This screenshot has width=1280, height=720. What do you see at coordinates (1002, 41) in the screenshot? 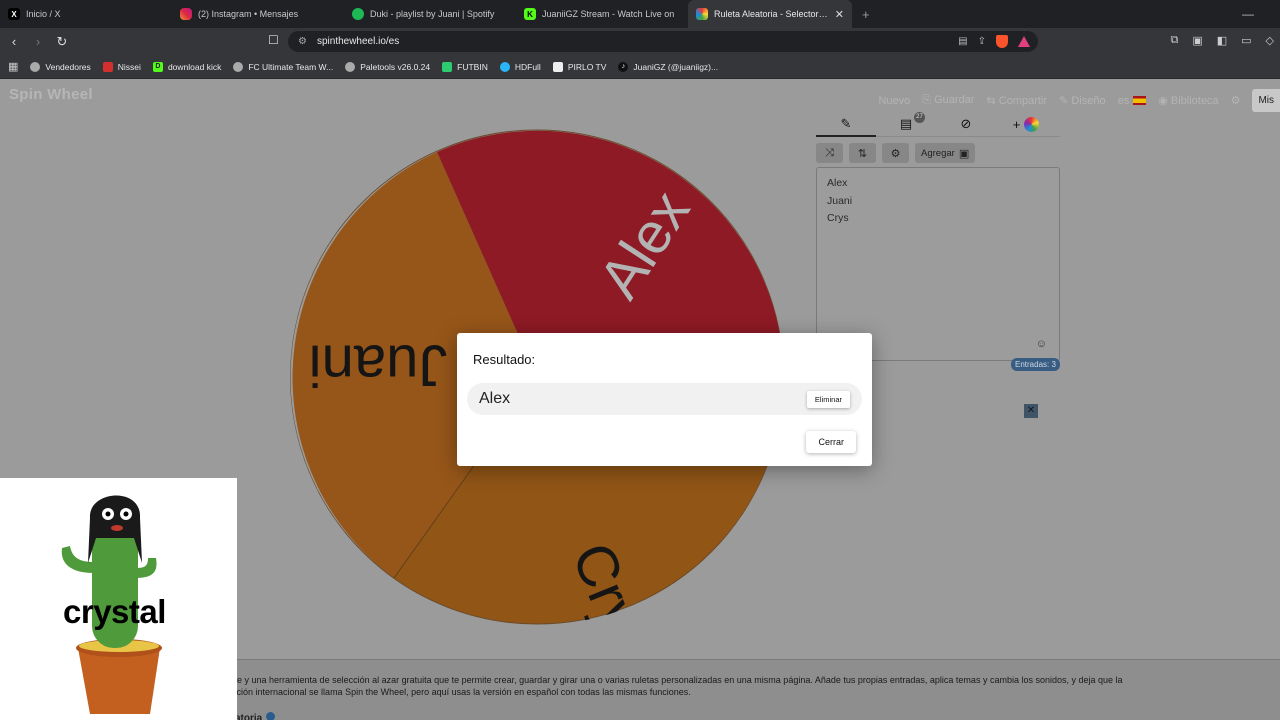
I see `brave-shields-icon` at bounding box center [1002, 41].